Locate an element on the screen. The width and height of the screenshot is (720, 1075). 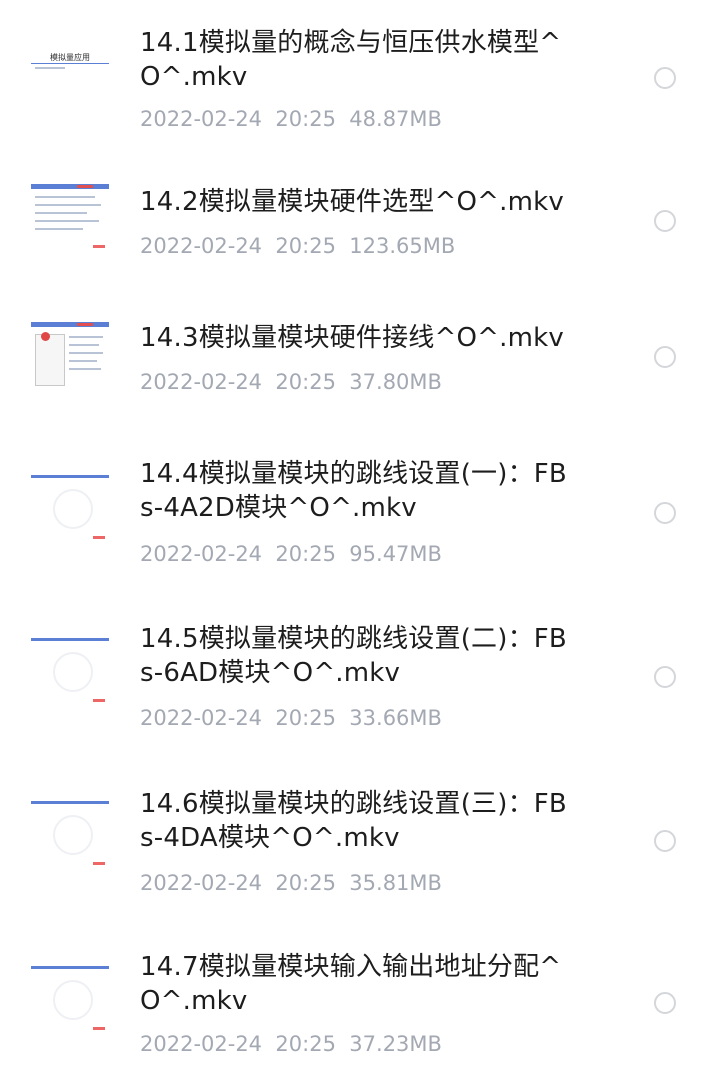
video-thumbnail: 模拟量应用 is located at coordinates (70, 75).